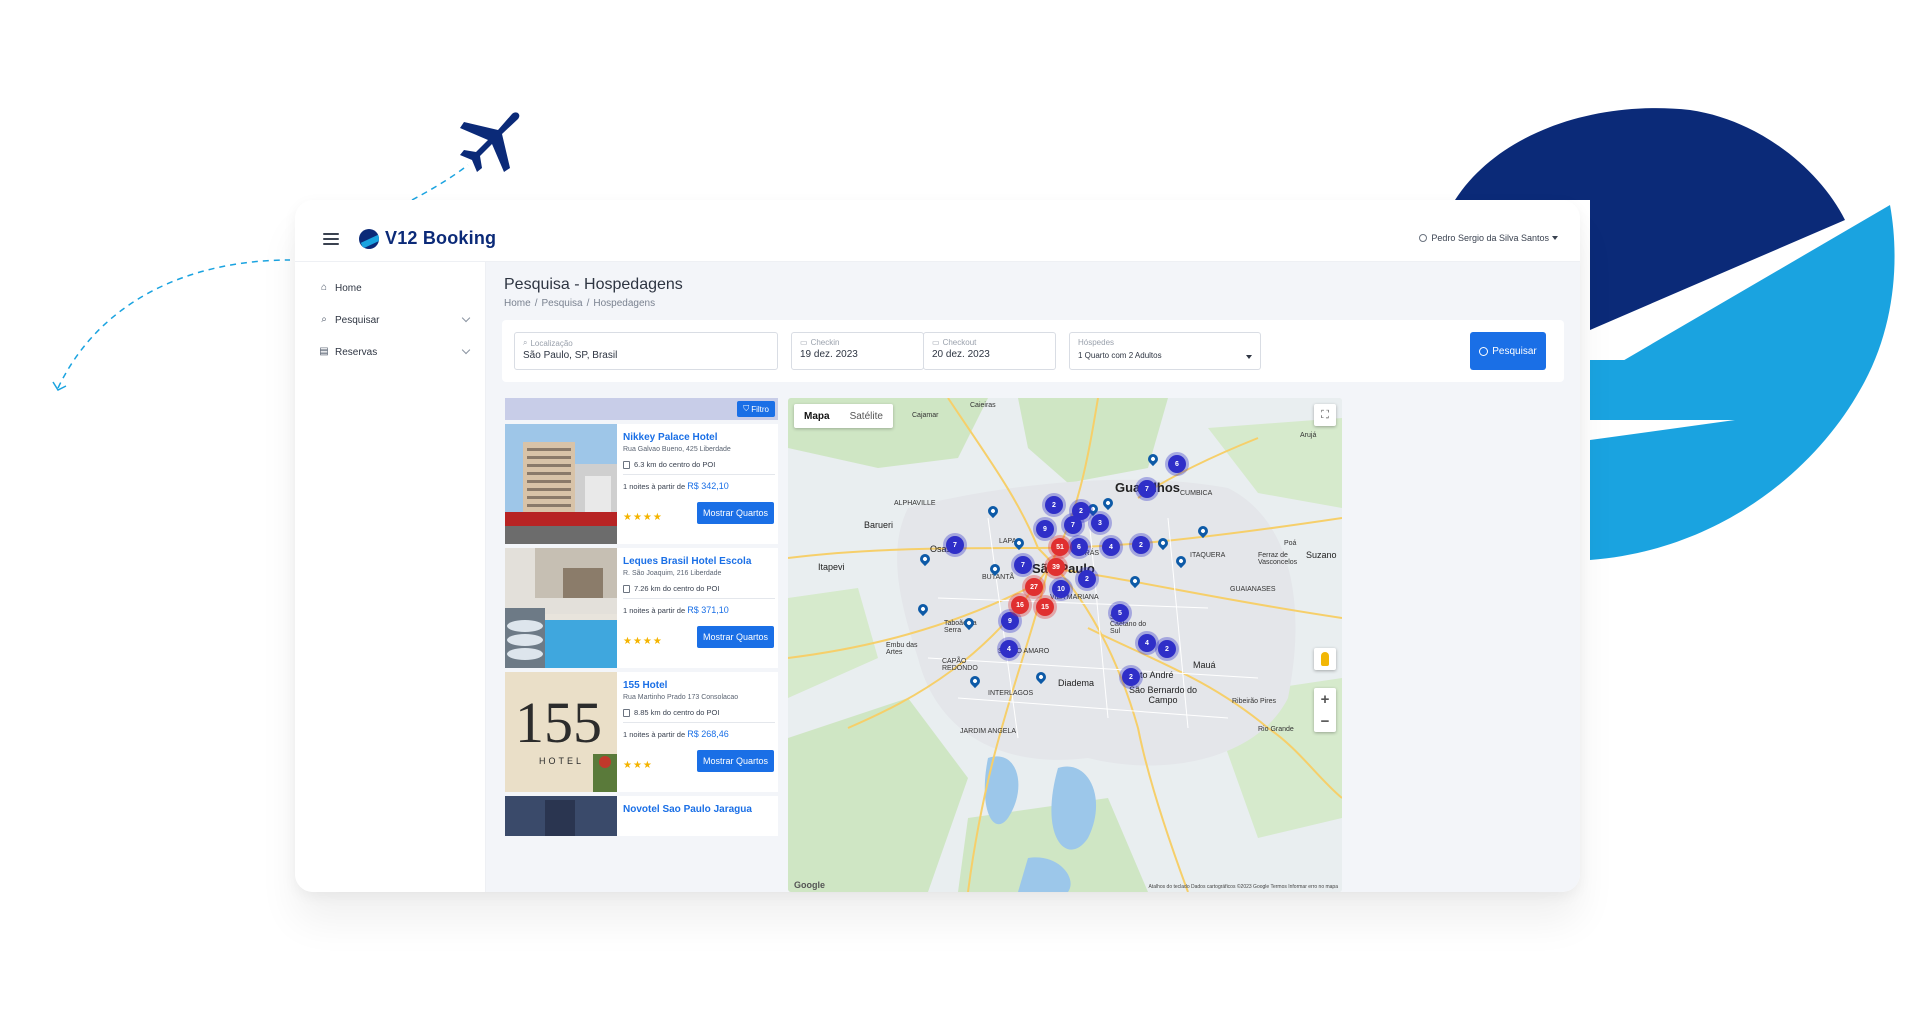  Describe the element at coordinates (1208, 555) in the screenshot. I see `map-label: ITAQUERA` at that location.